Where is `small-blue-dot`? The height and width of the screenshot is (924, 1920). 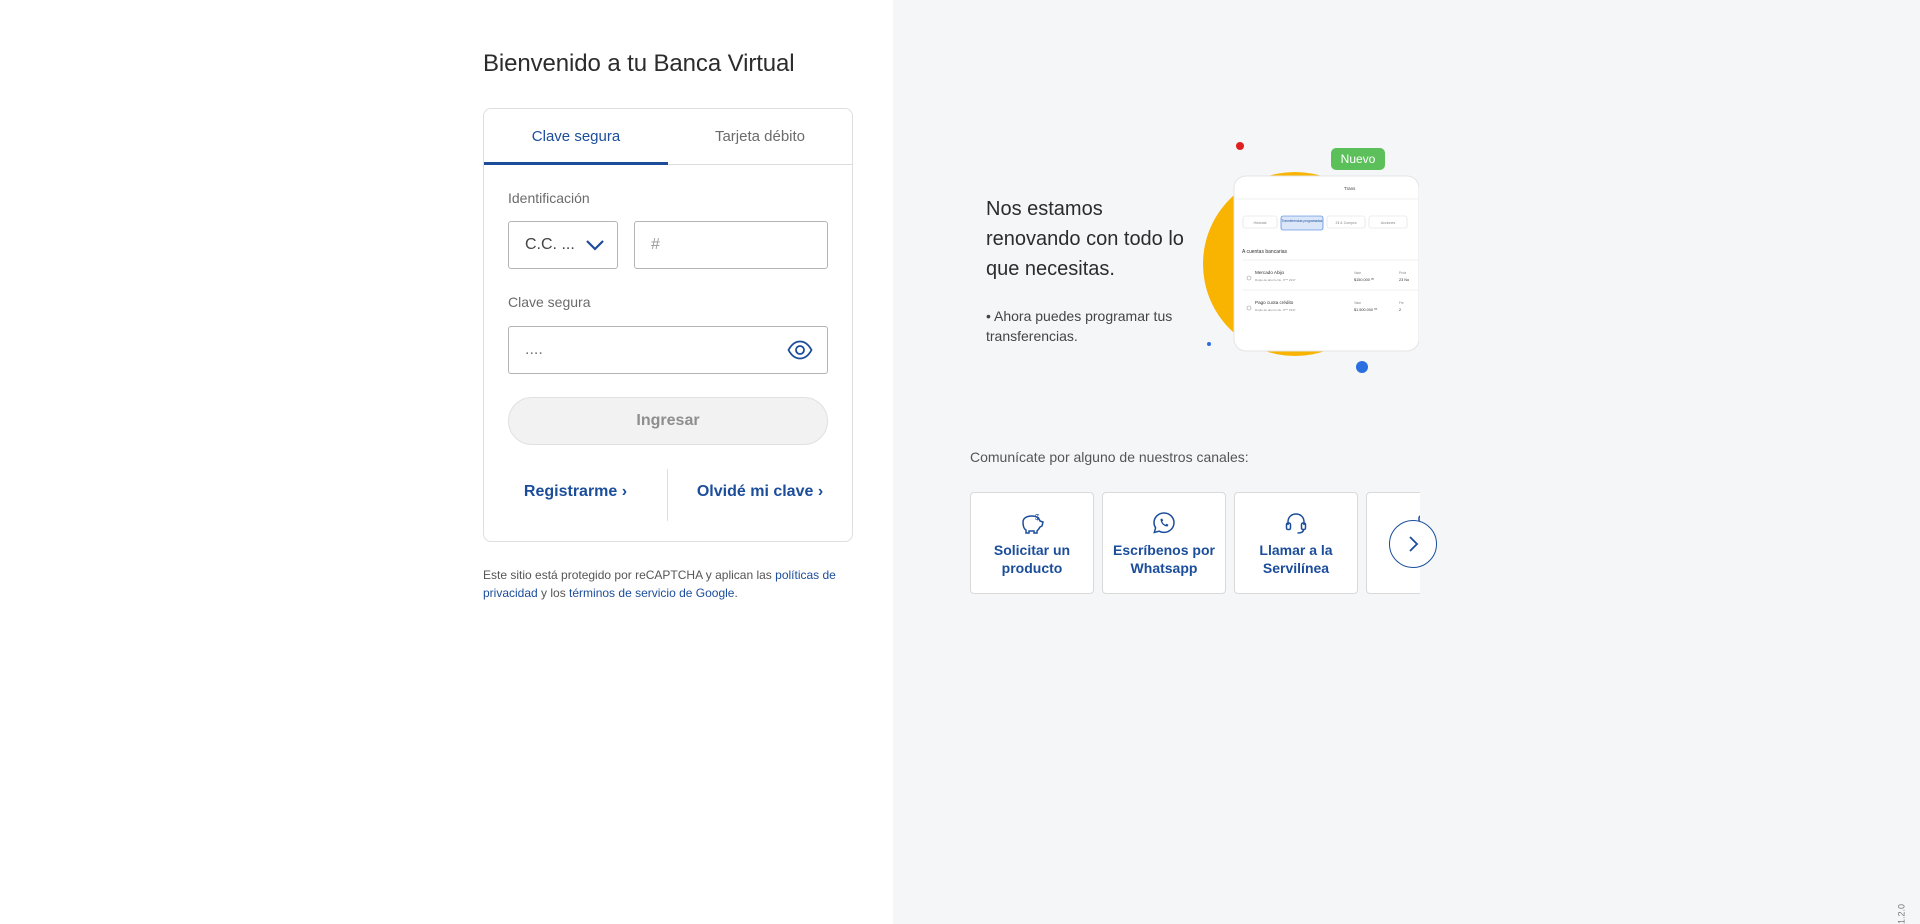
small-blue-dot is located at coordinates (1209, 344).